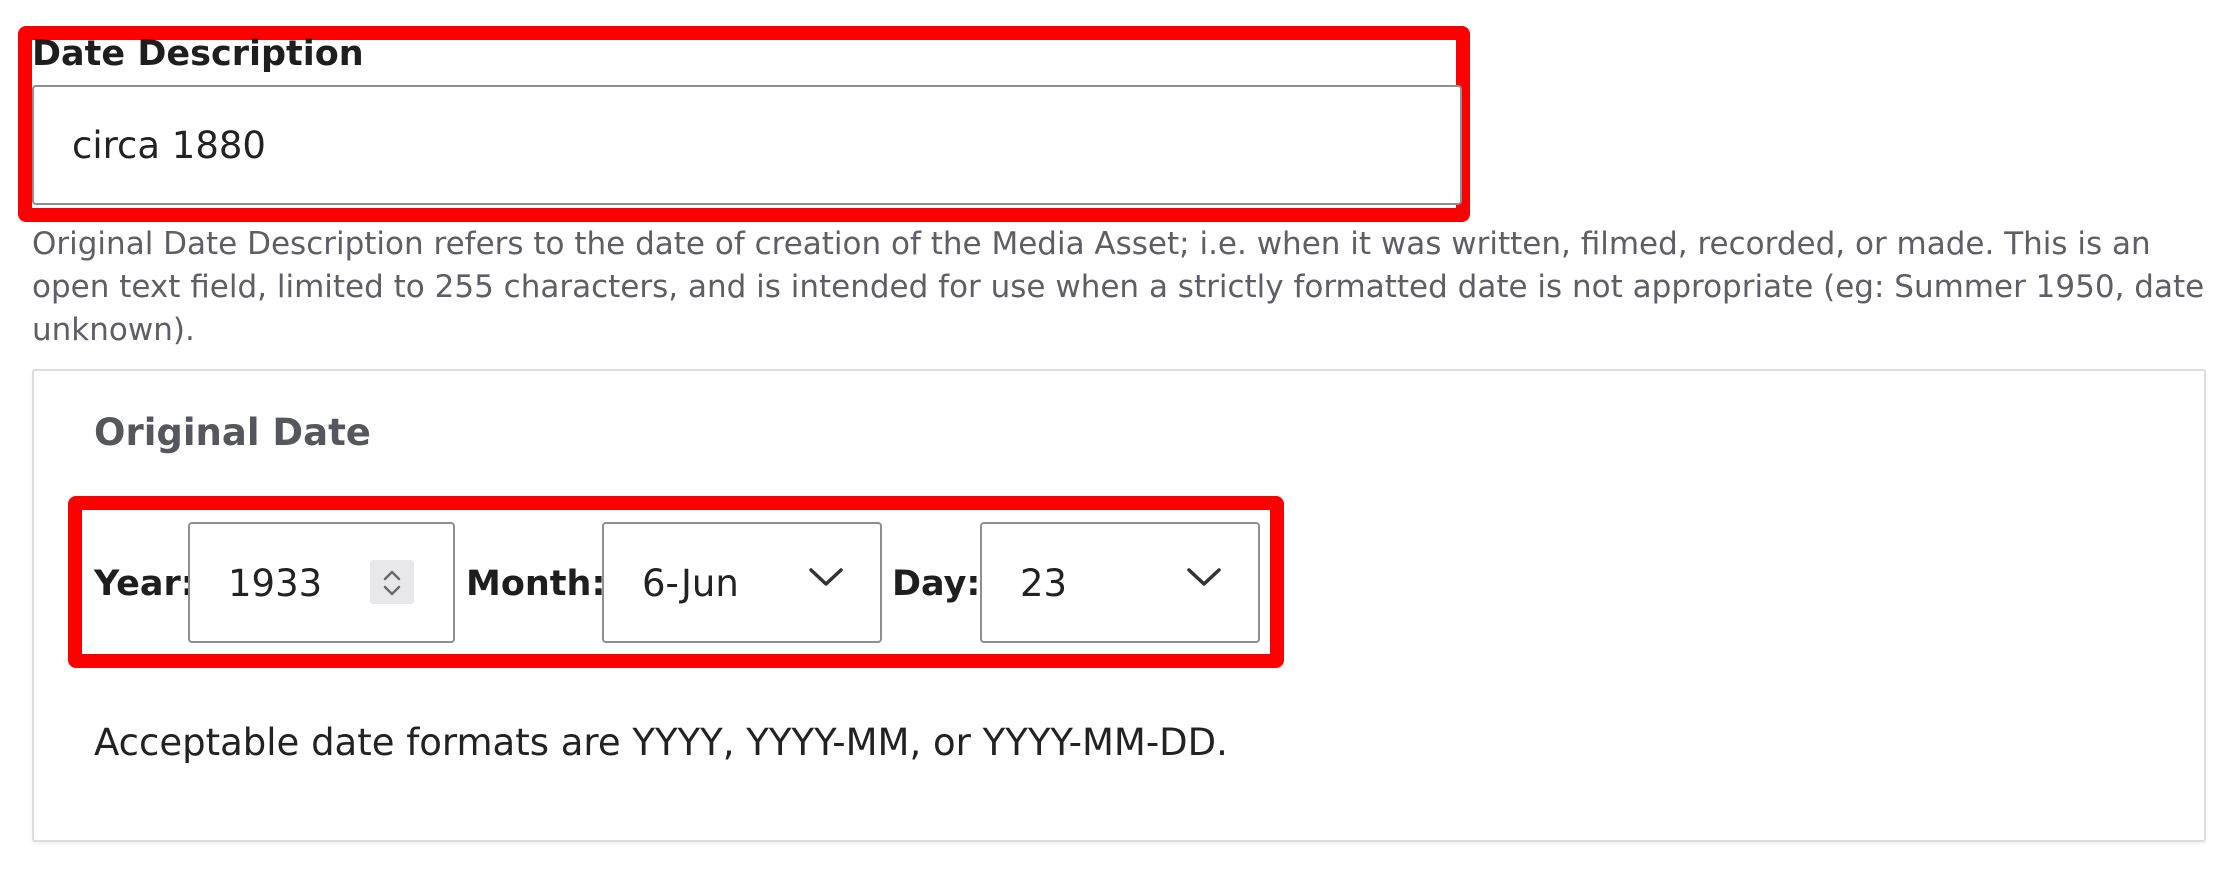 The image size is (2228, 870). What do you see at coordinates (1120, 582) in the screenshot?
I see `day-select: 23` at bounding box center [1120, 582].